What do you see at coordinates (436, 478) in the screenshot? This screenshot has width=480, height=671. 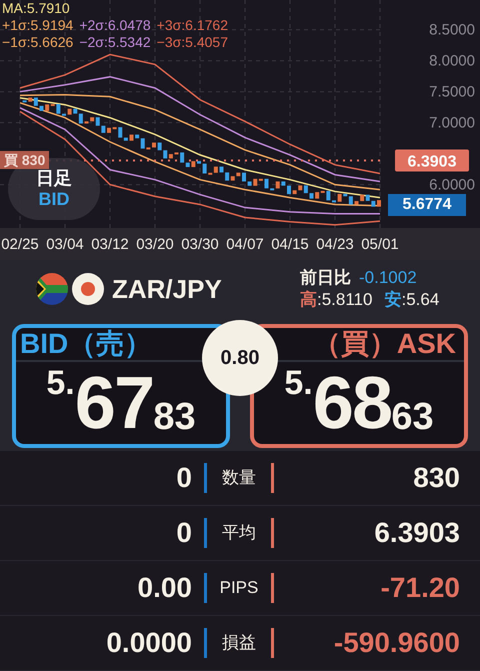 I see `ask-value: 830` at bounding box center [436, 478].